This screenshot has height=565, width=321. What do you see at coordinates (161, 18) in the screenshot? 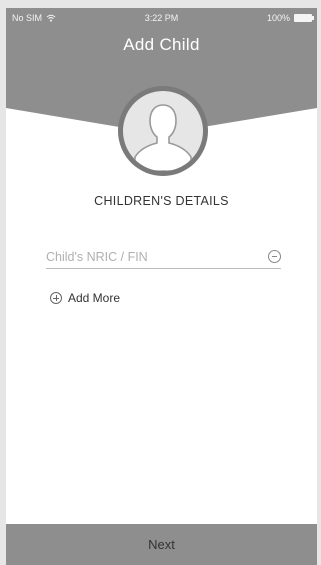
I see `status-bar: No SIM 3:22 PM 100%` at bounding box center [161, 18].